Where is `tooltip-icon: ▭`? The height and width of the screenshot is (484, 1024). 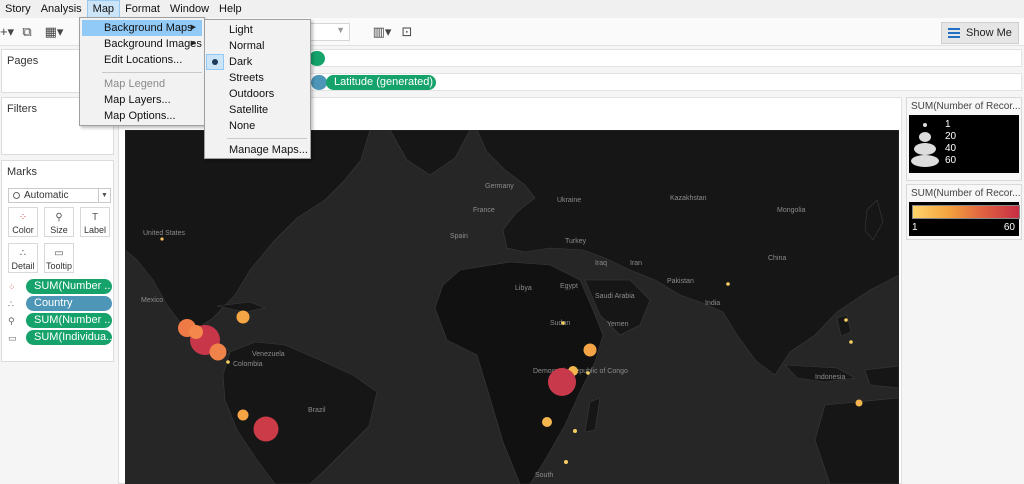 tooltip-icon: ▭ is located at coordinates (12, 338).